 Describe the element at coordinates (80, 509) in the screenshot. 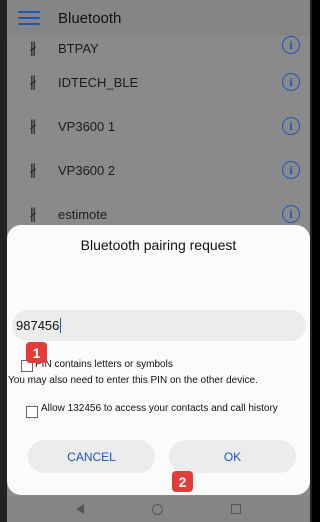

I see `back-icon` at that location.